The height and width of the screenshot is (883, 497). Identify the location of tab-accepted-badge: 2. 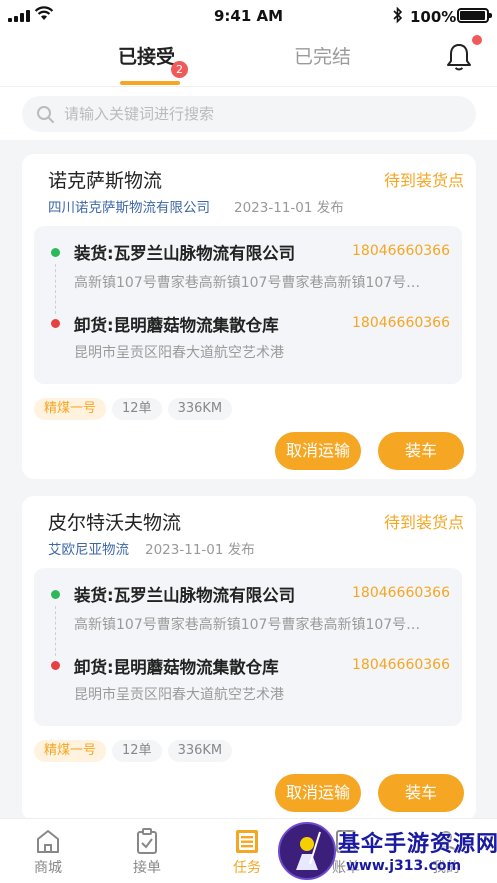
(179, 69).